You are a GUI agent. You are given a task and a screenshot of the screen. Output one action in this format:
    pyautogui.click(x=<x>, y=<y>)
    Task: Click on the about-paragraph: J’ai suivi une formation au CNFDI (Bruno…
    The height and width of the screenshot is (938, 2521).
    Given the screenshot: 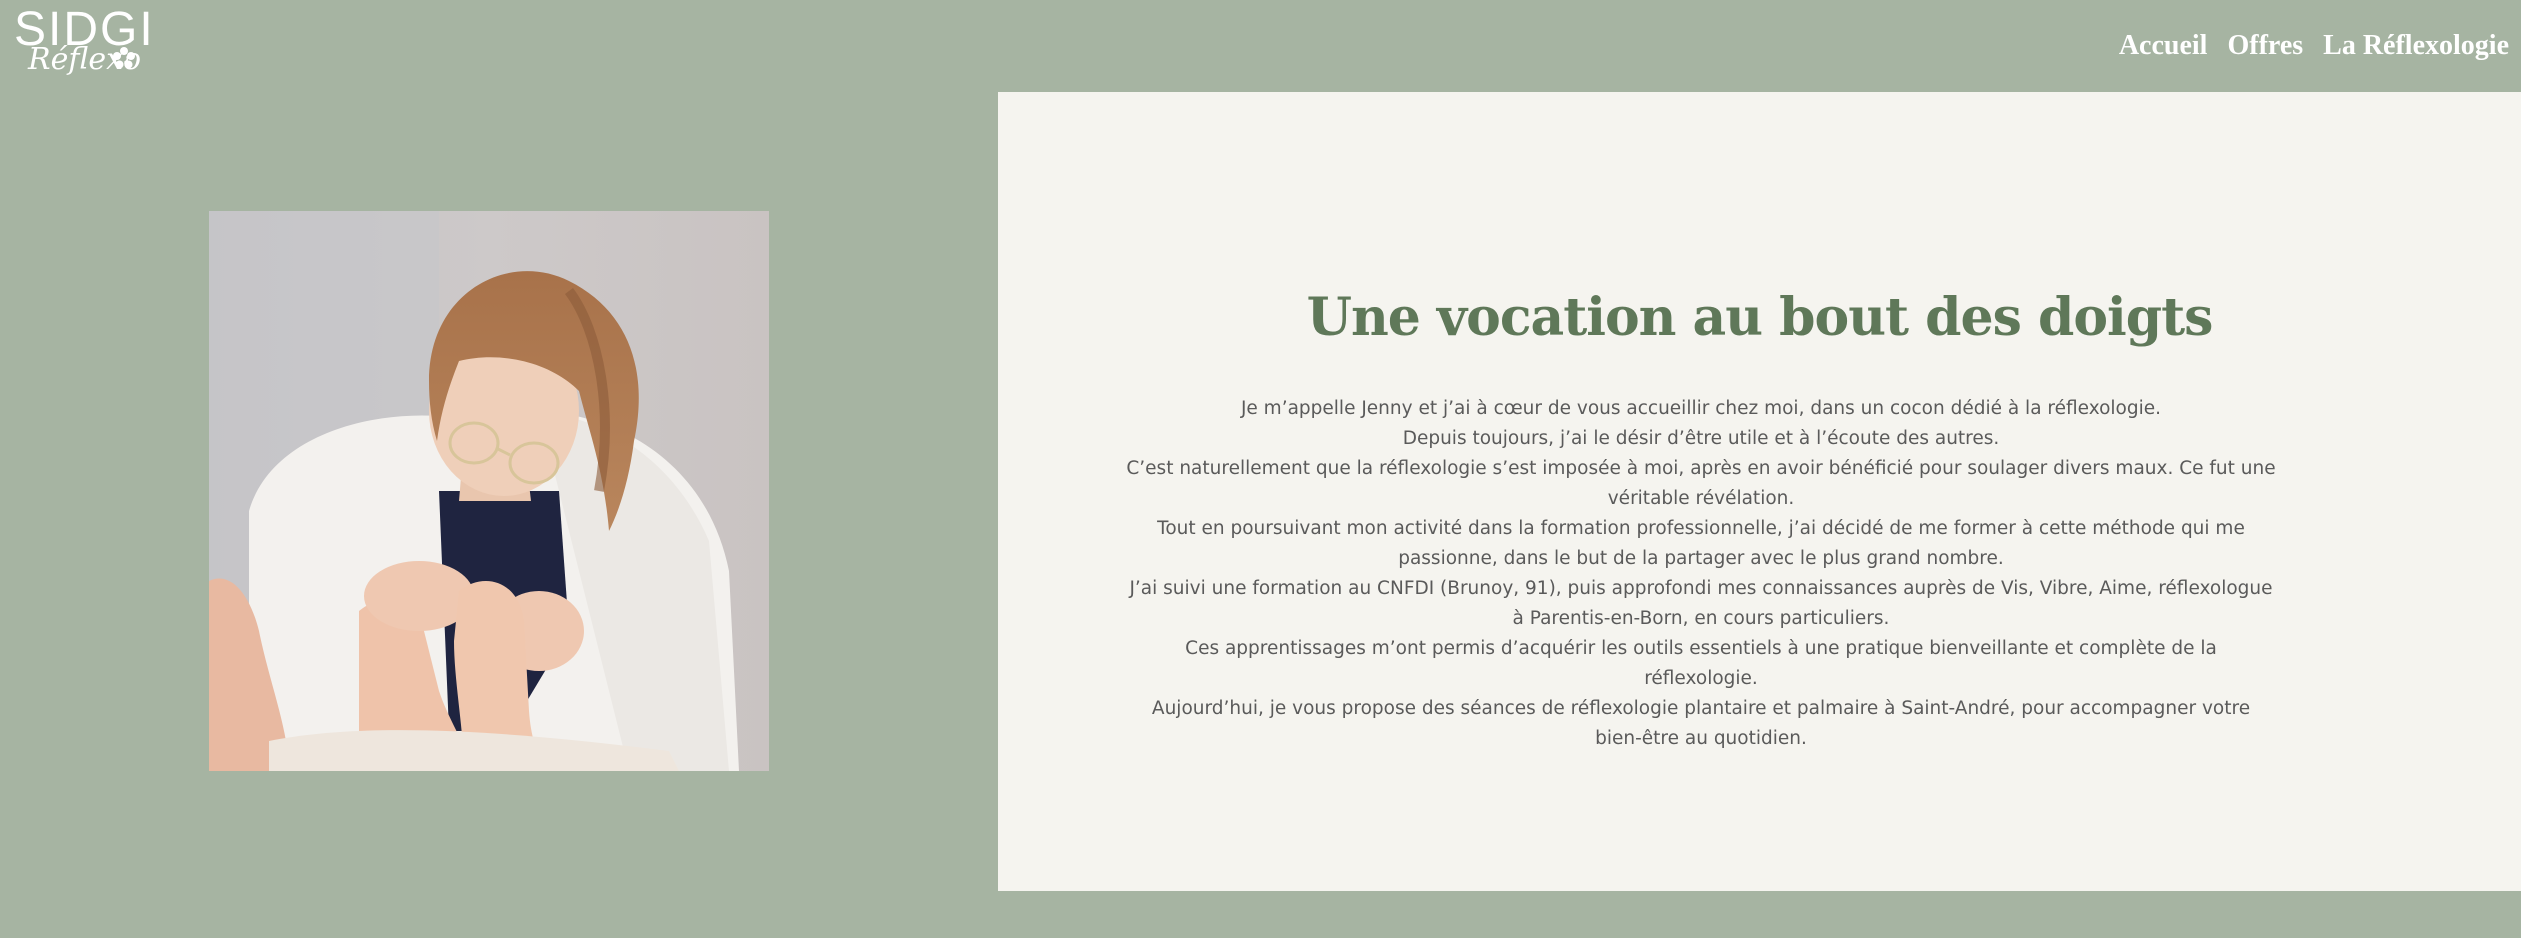 What is the action you would take?
    pyautogui.click(x=1701, y=603)
    